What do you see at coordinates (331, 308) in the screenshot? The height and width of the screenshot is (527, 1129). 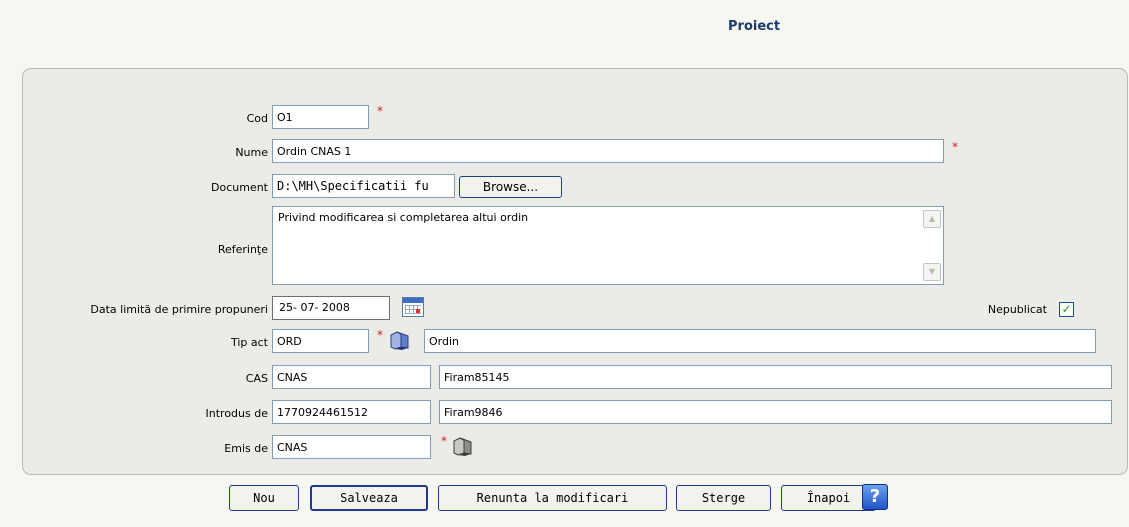 I see `data-limita-input: 25- 07- 2008` at bounding box center [331, 308].